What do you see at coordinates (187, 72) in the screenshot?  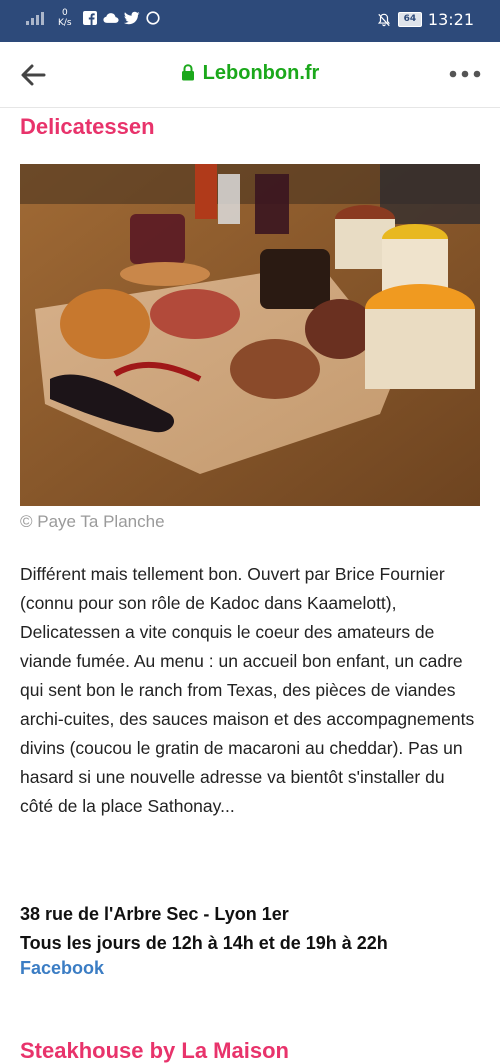 I see `lock-icon` at bounding box center [187, 72].